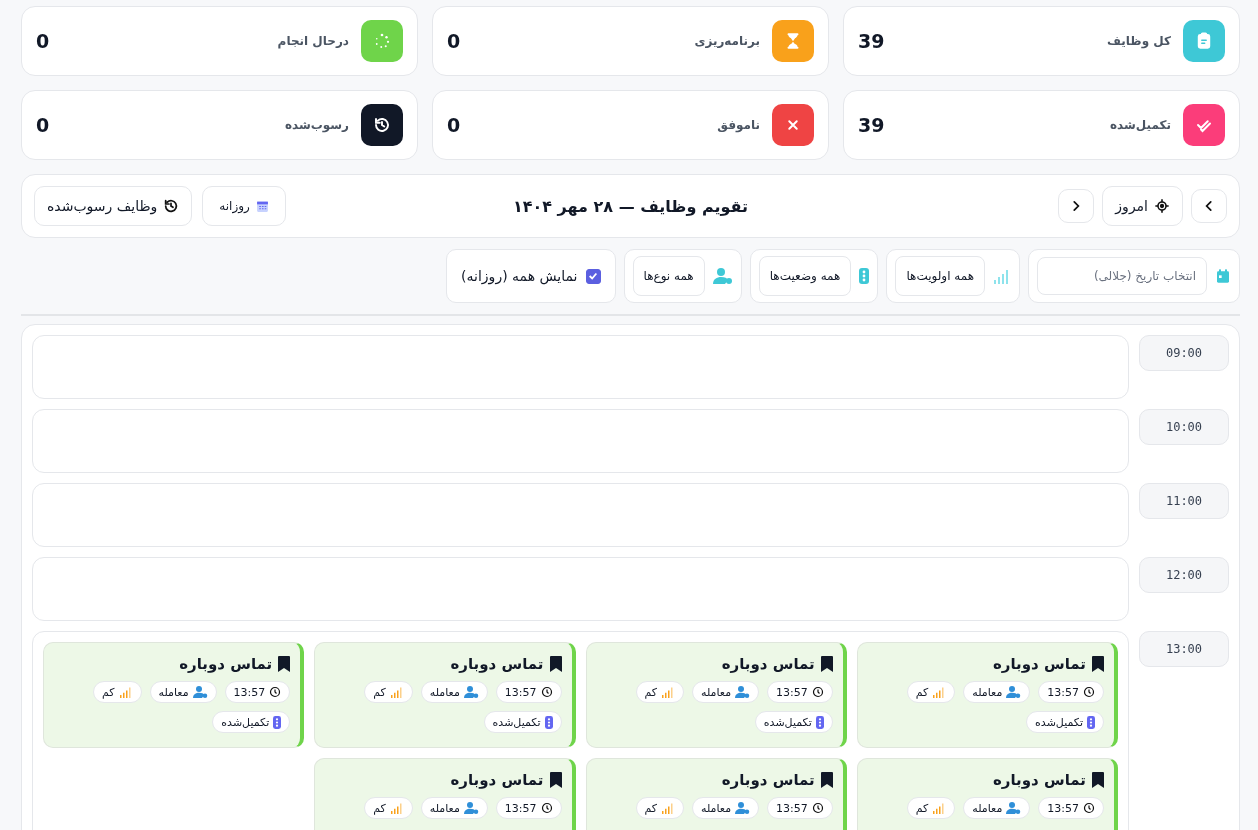 This screenshot has height=830, width=1258. Describe the element at coordinates (1076, 206) in the screenshot. I see `next-button` at that location.